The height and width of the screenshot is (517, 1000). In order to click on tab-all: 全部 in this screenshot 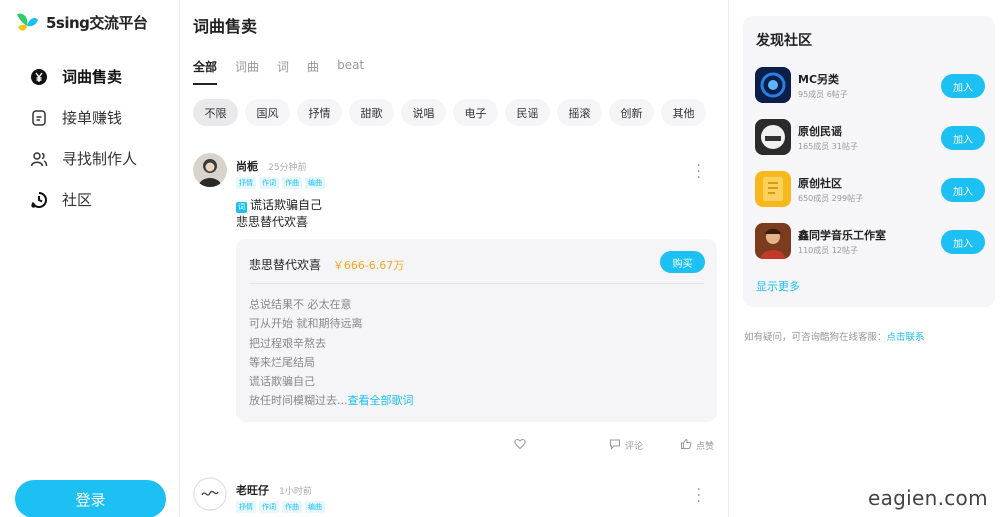, I will do `click(205, 71)`.